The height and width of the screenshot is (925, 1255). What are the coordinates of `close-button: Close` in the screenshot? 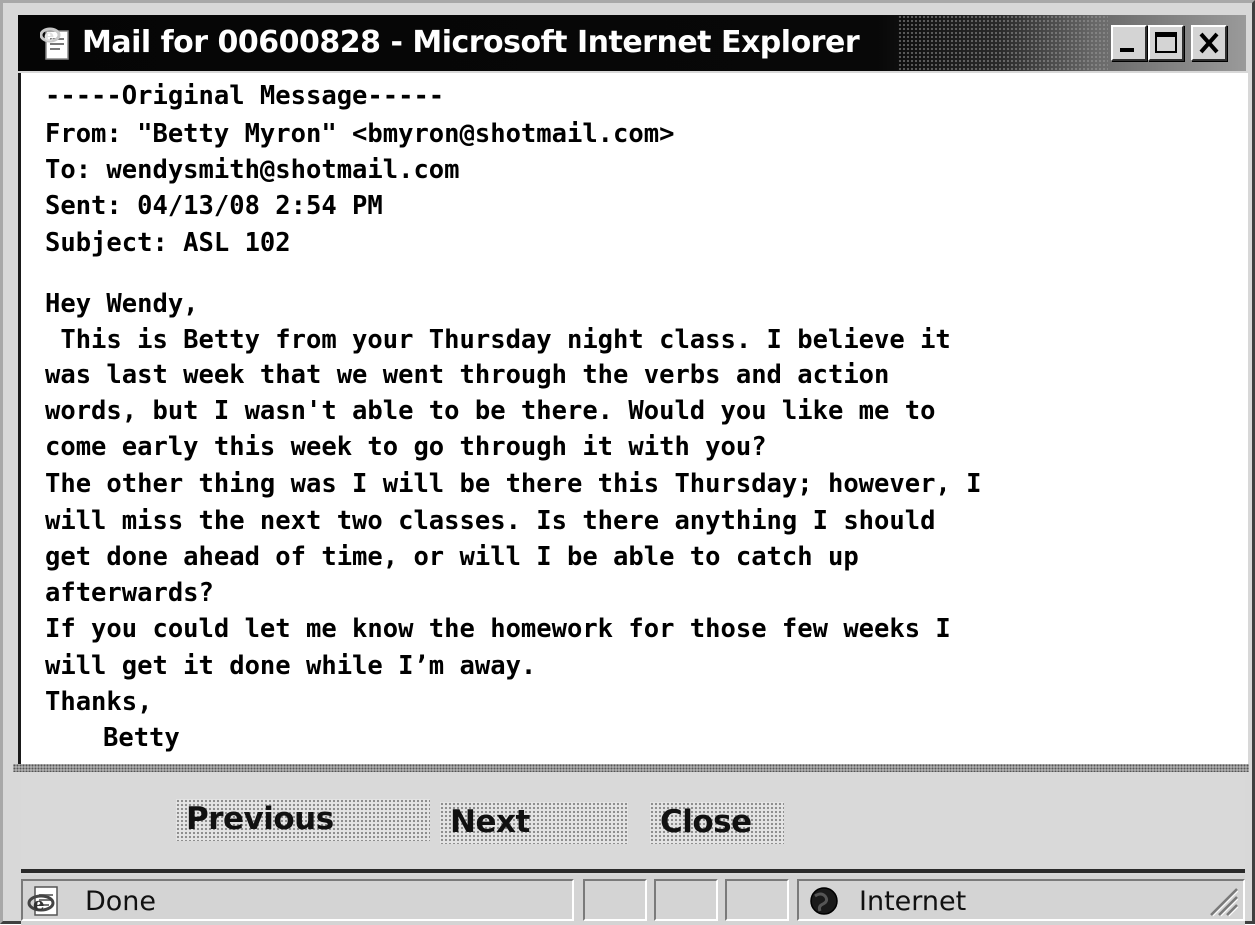 It's located at (724, 830).